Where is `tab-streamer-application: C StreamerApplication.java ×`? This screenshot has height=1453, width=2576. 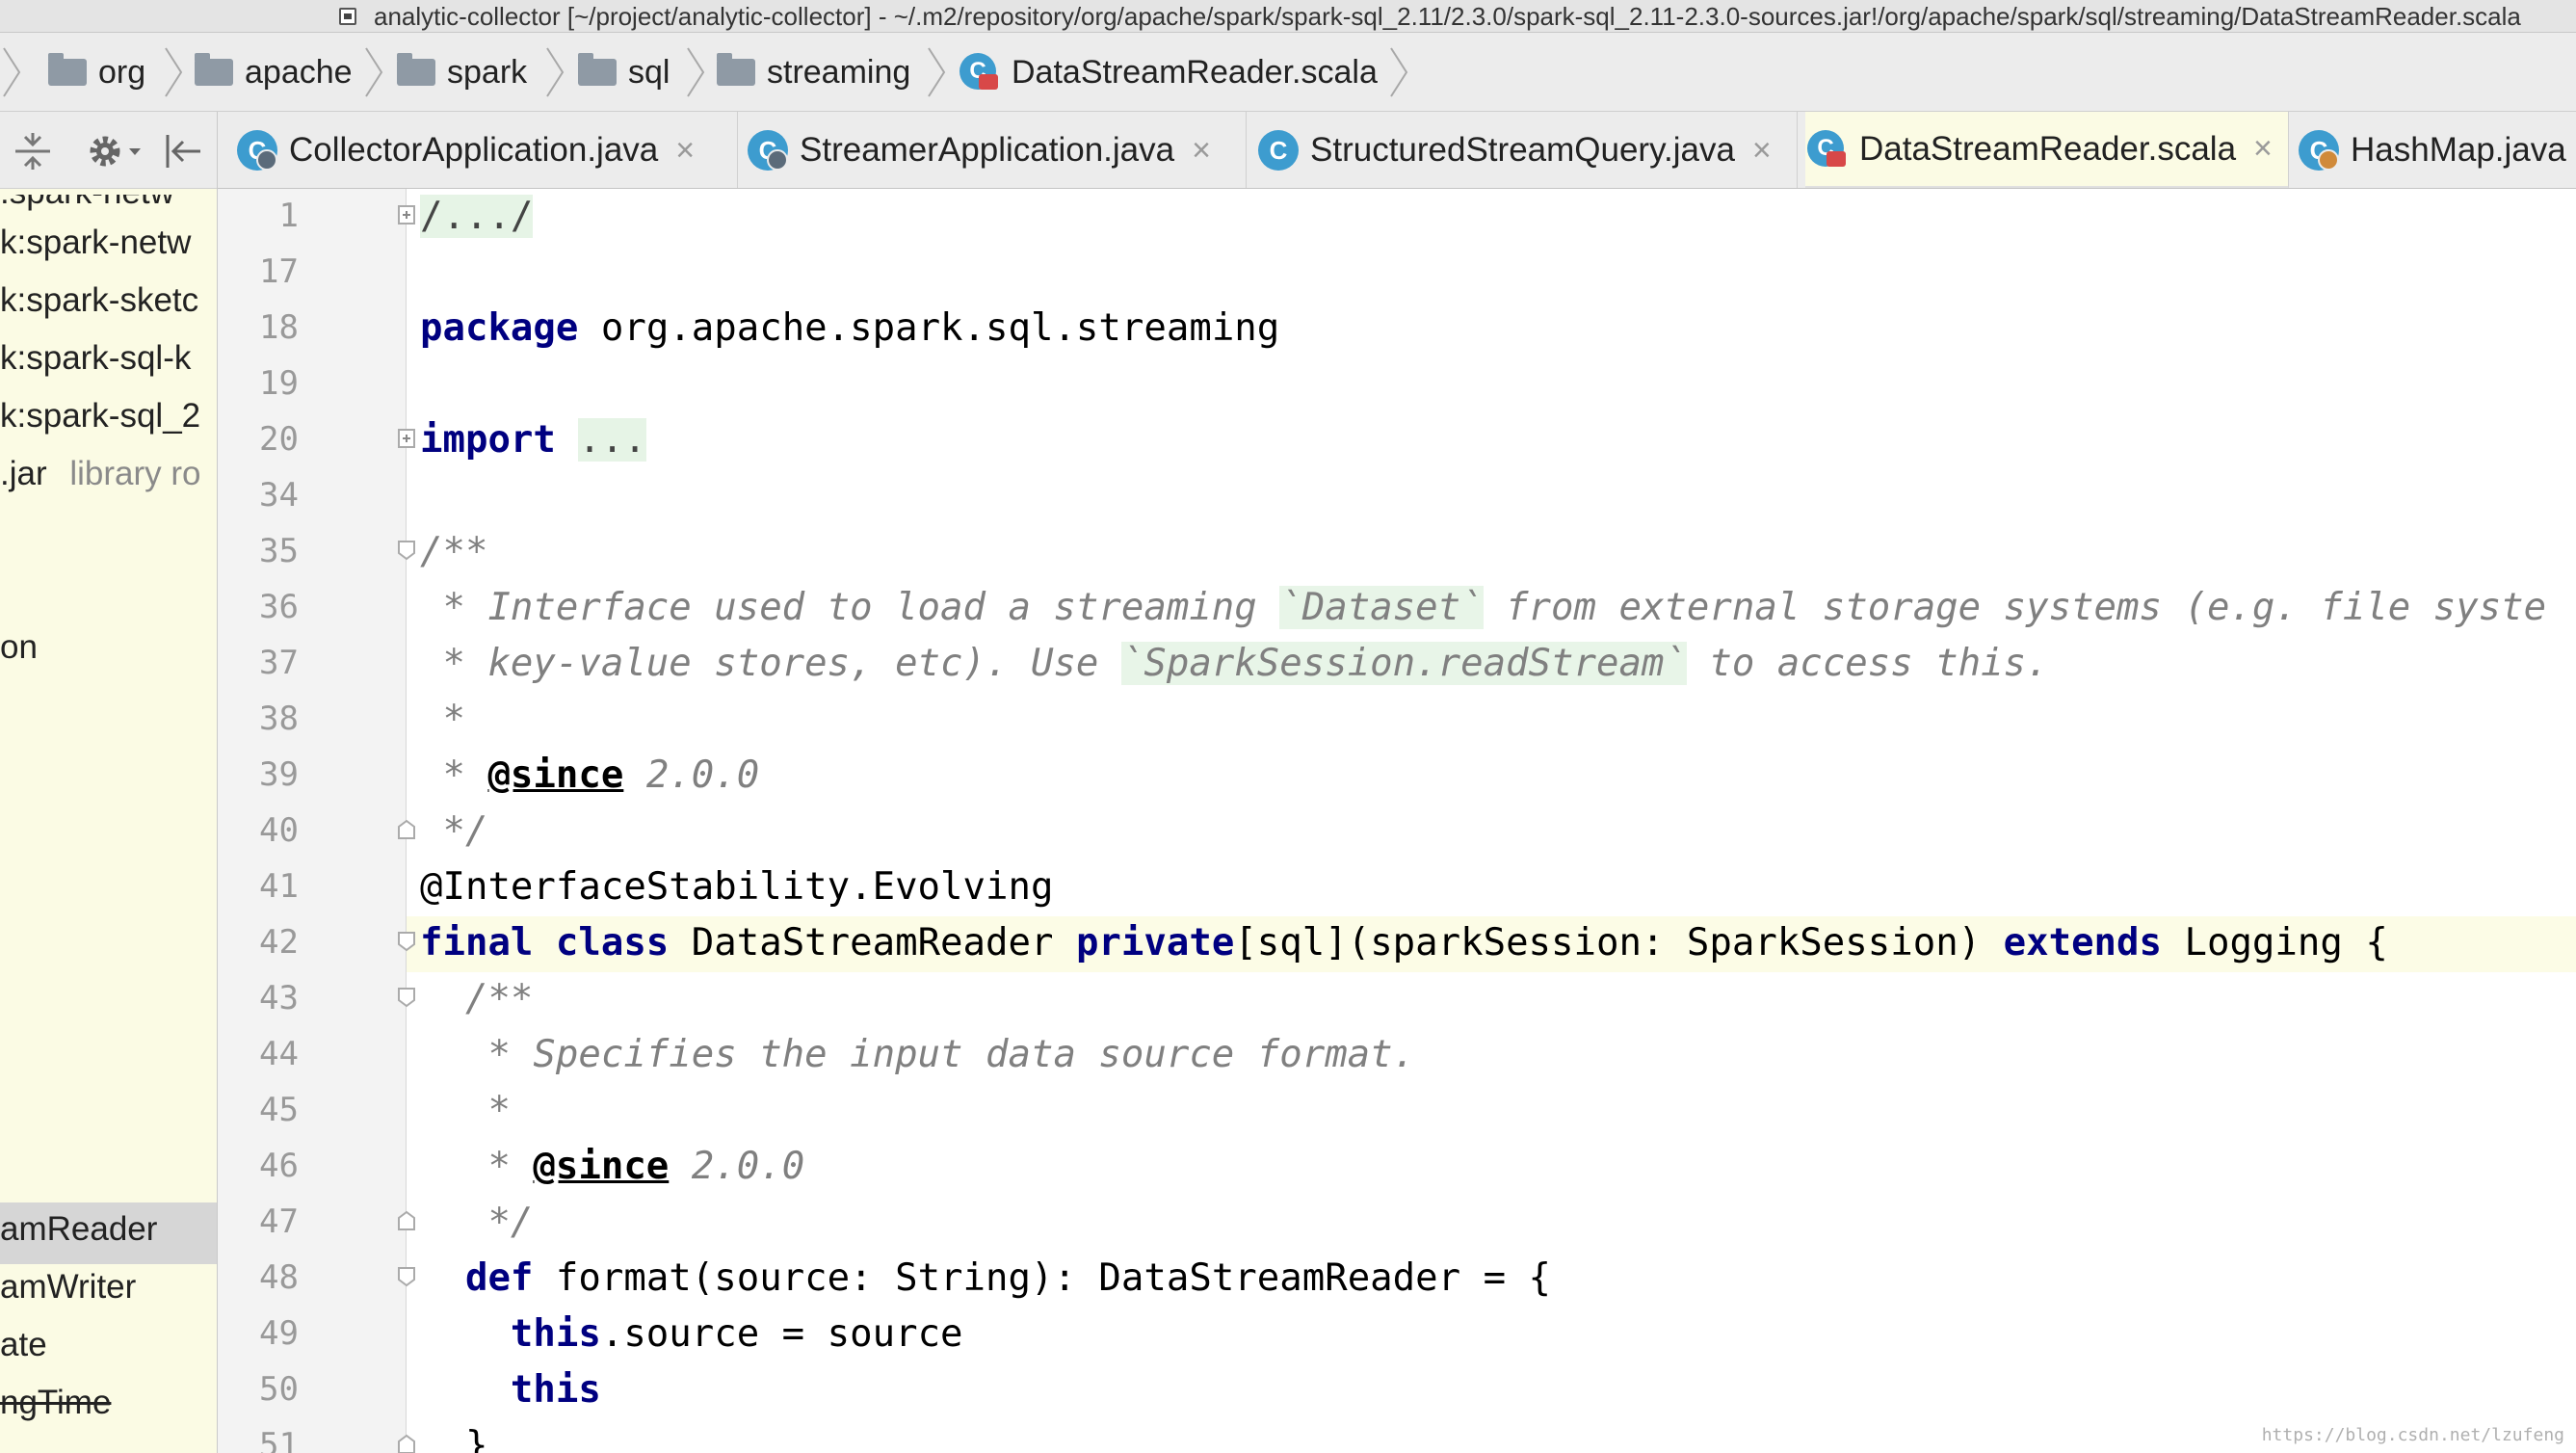 tab-streamer-application: C StreamerApplication.java × is located at coordinates (998, 150).